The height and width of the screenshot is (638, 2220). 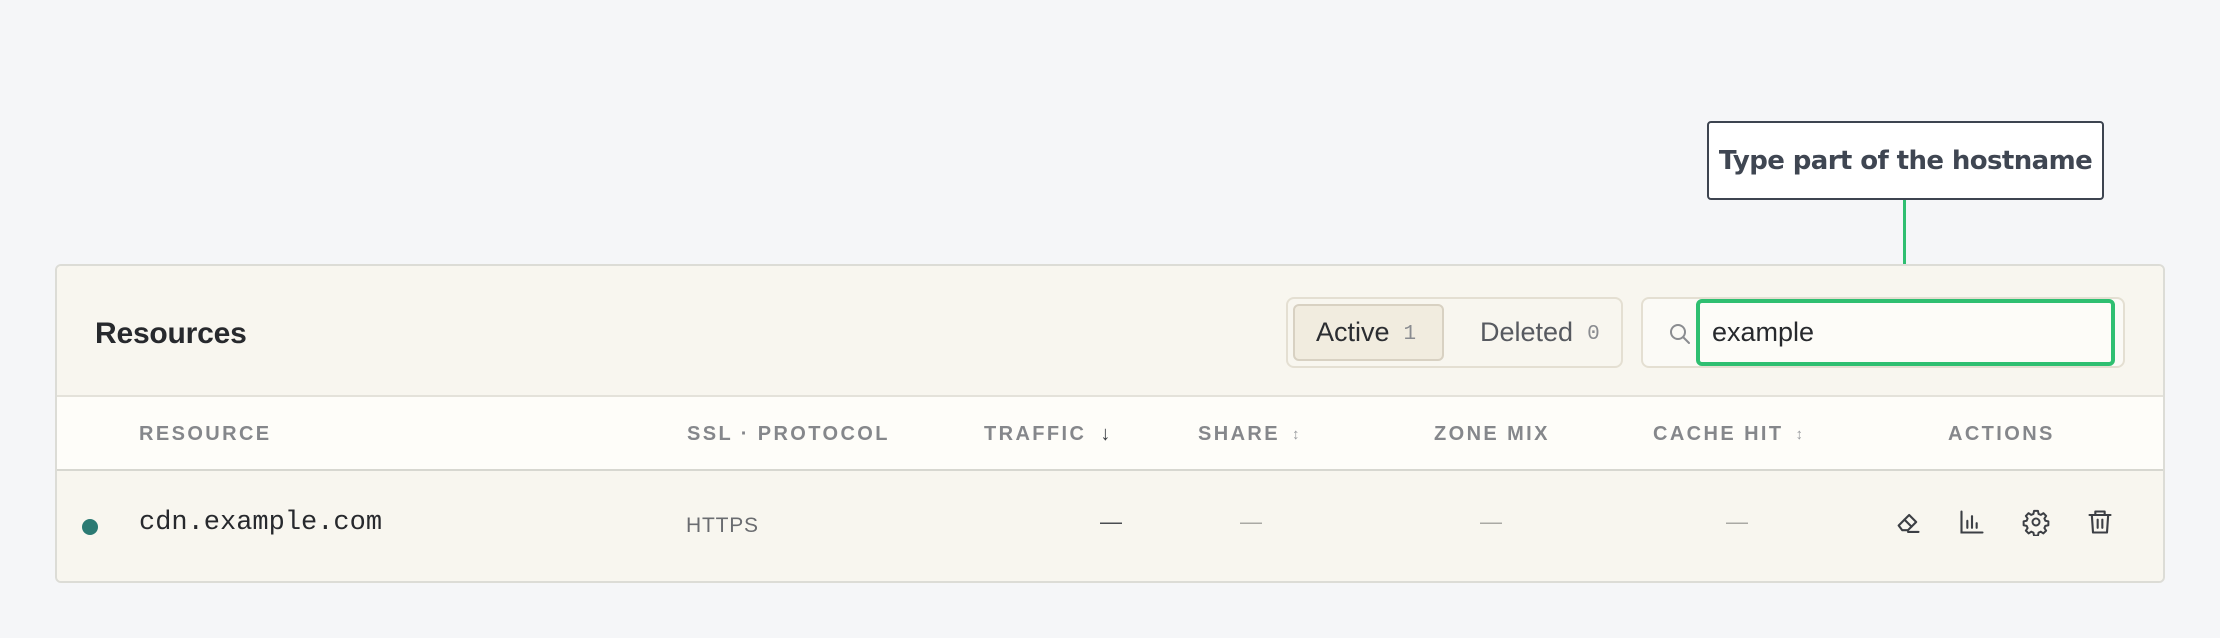 What do you see at coordinates (171, 333) in the screenshot?
I see `page-title: Resources` at bounding box center [171, 333].